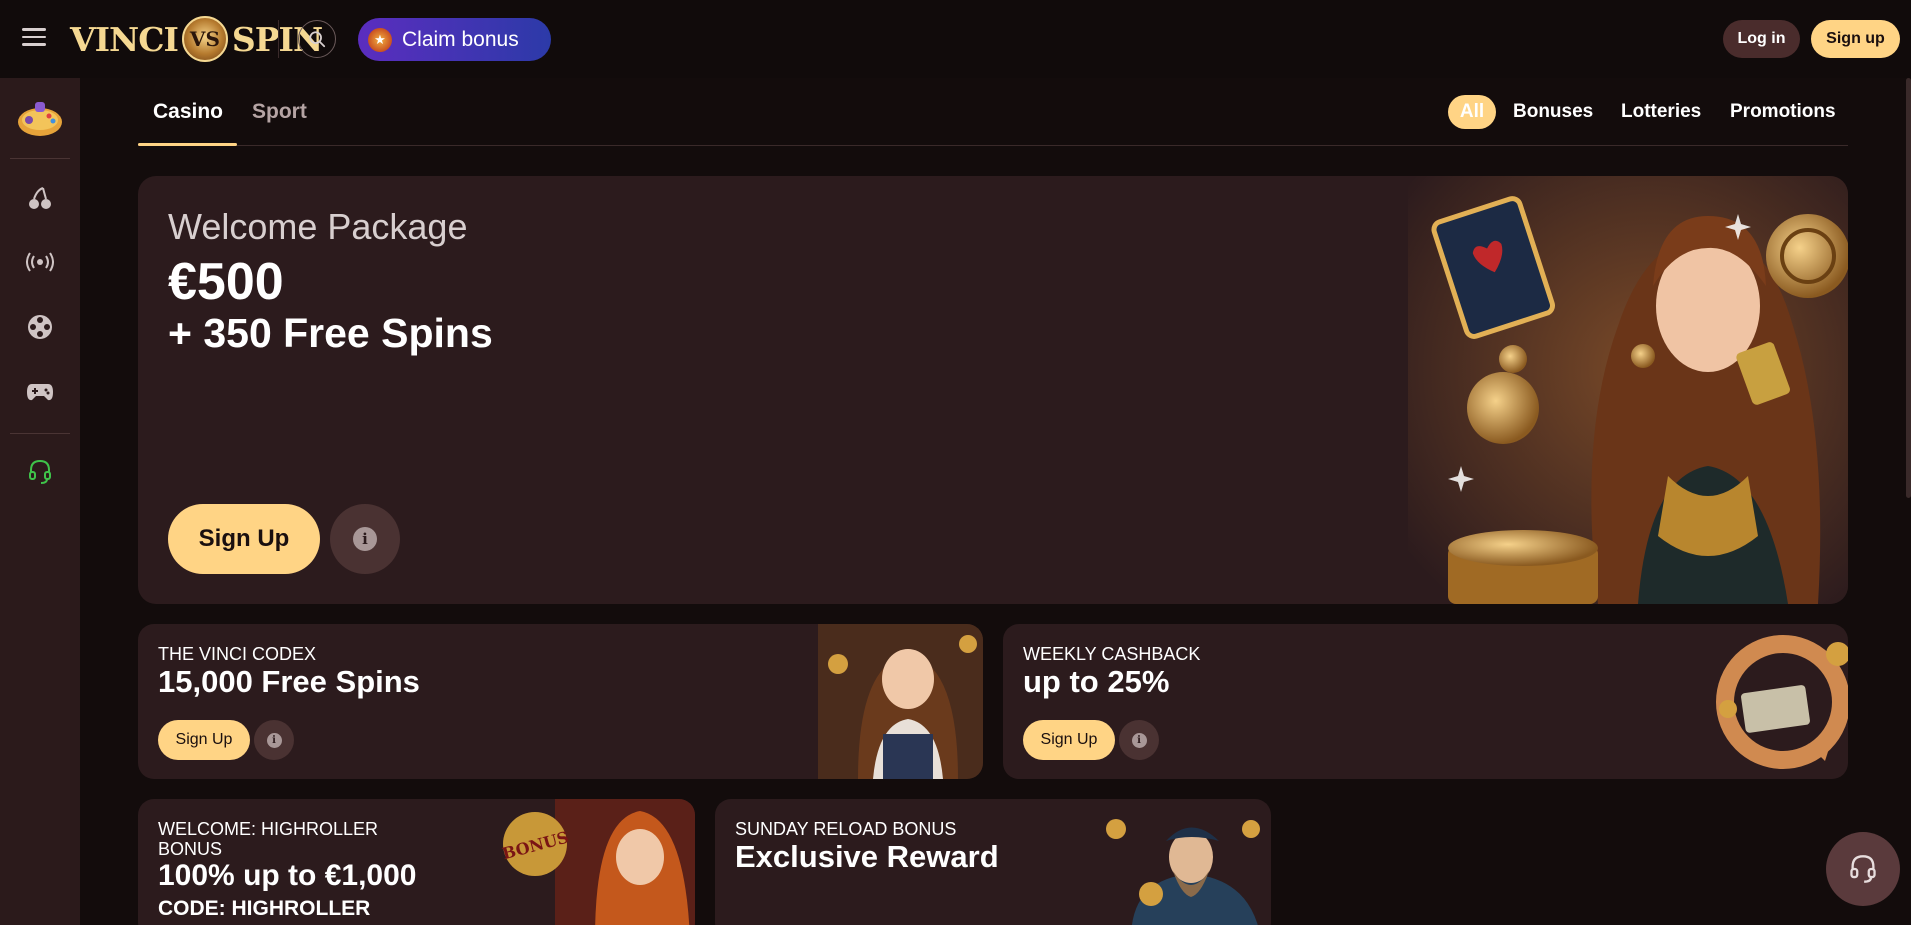  What do you see at coordinates (1183, 872) in the screenshot?
I see `sunday-reload-illustration` at bounding box center [1183, 872].